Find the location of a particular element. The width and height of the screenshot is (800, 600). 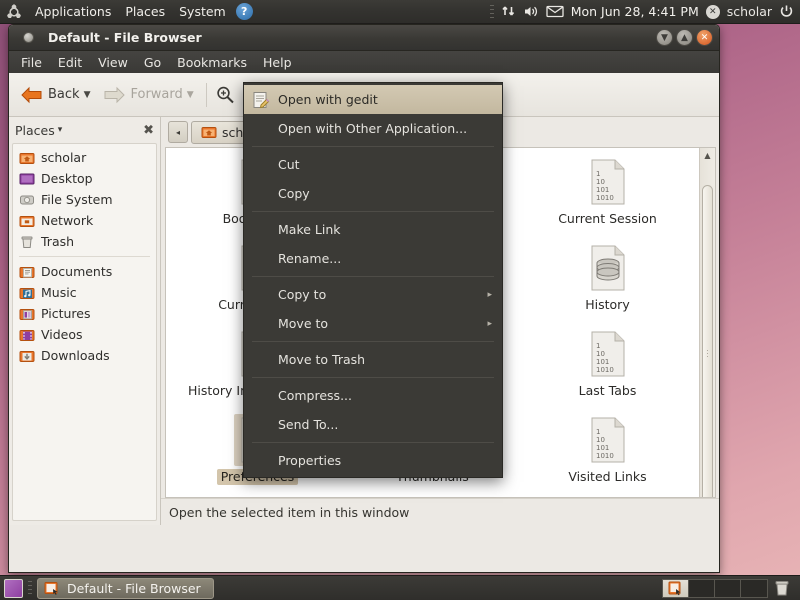

window-titlebar: Default - File Browser ▼ ▲ ✕ is located at coordinates (364, 38).